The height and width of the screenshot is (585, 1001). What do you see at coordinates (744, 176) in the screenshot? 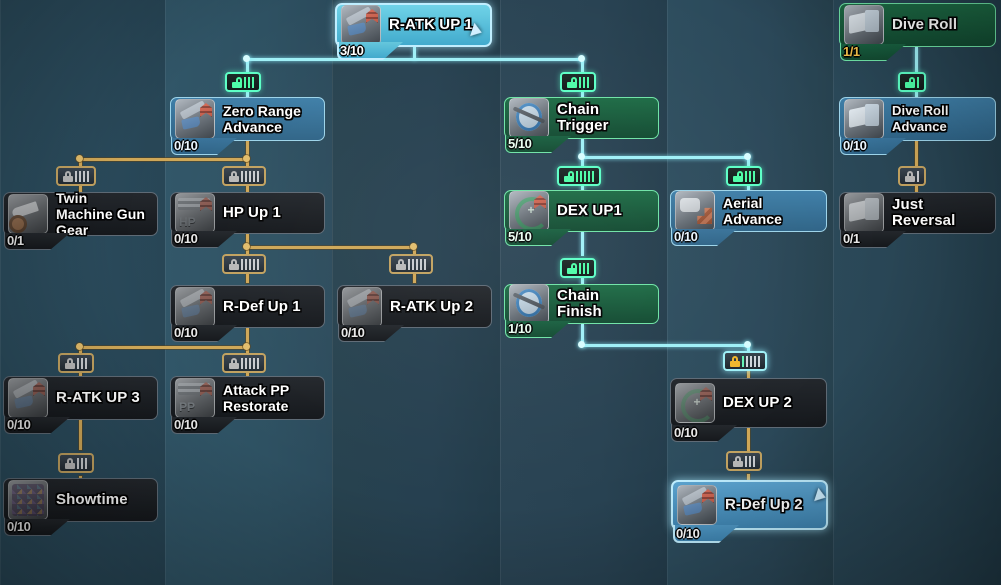
I see `badge-aerial-advance` at bounding box center [744, 176].